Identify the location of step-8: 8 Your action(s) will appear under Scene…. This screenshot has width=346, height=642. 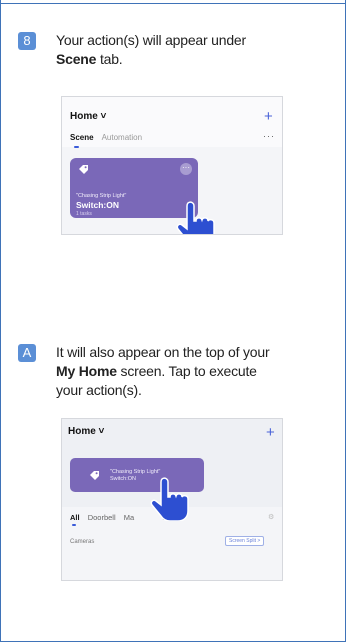
(132, 50).